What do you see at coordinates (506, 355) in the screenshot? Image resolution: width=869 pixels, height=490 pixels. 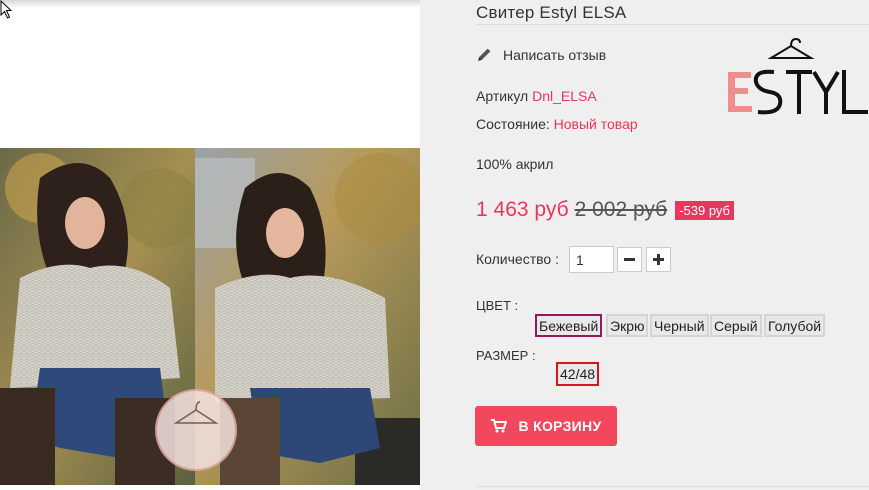 I see `size-label: РАЗМЕР :` at bounding box center [506, 355].